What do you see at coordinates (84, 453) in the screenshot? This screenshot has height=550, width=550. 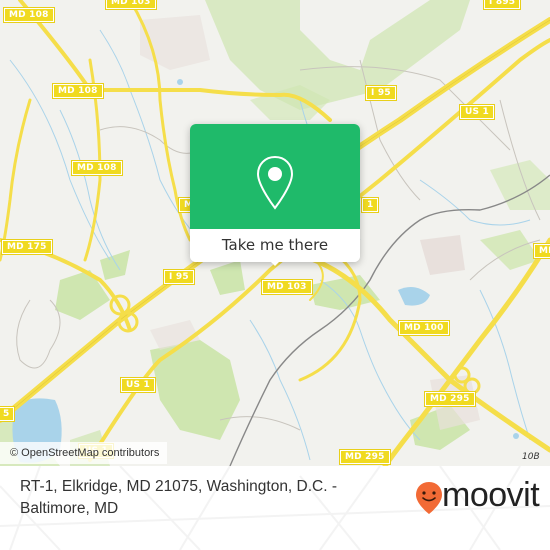 I see `map-attribution: © OpenStreetMap contributors` at bounding box center [84, 453].